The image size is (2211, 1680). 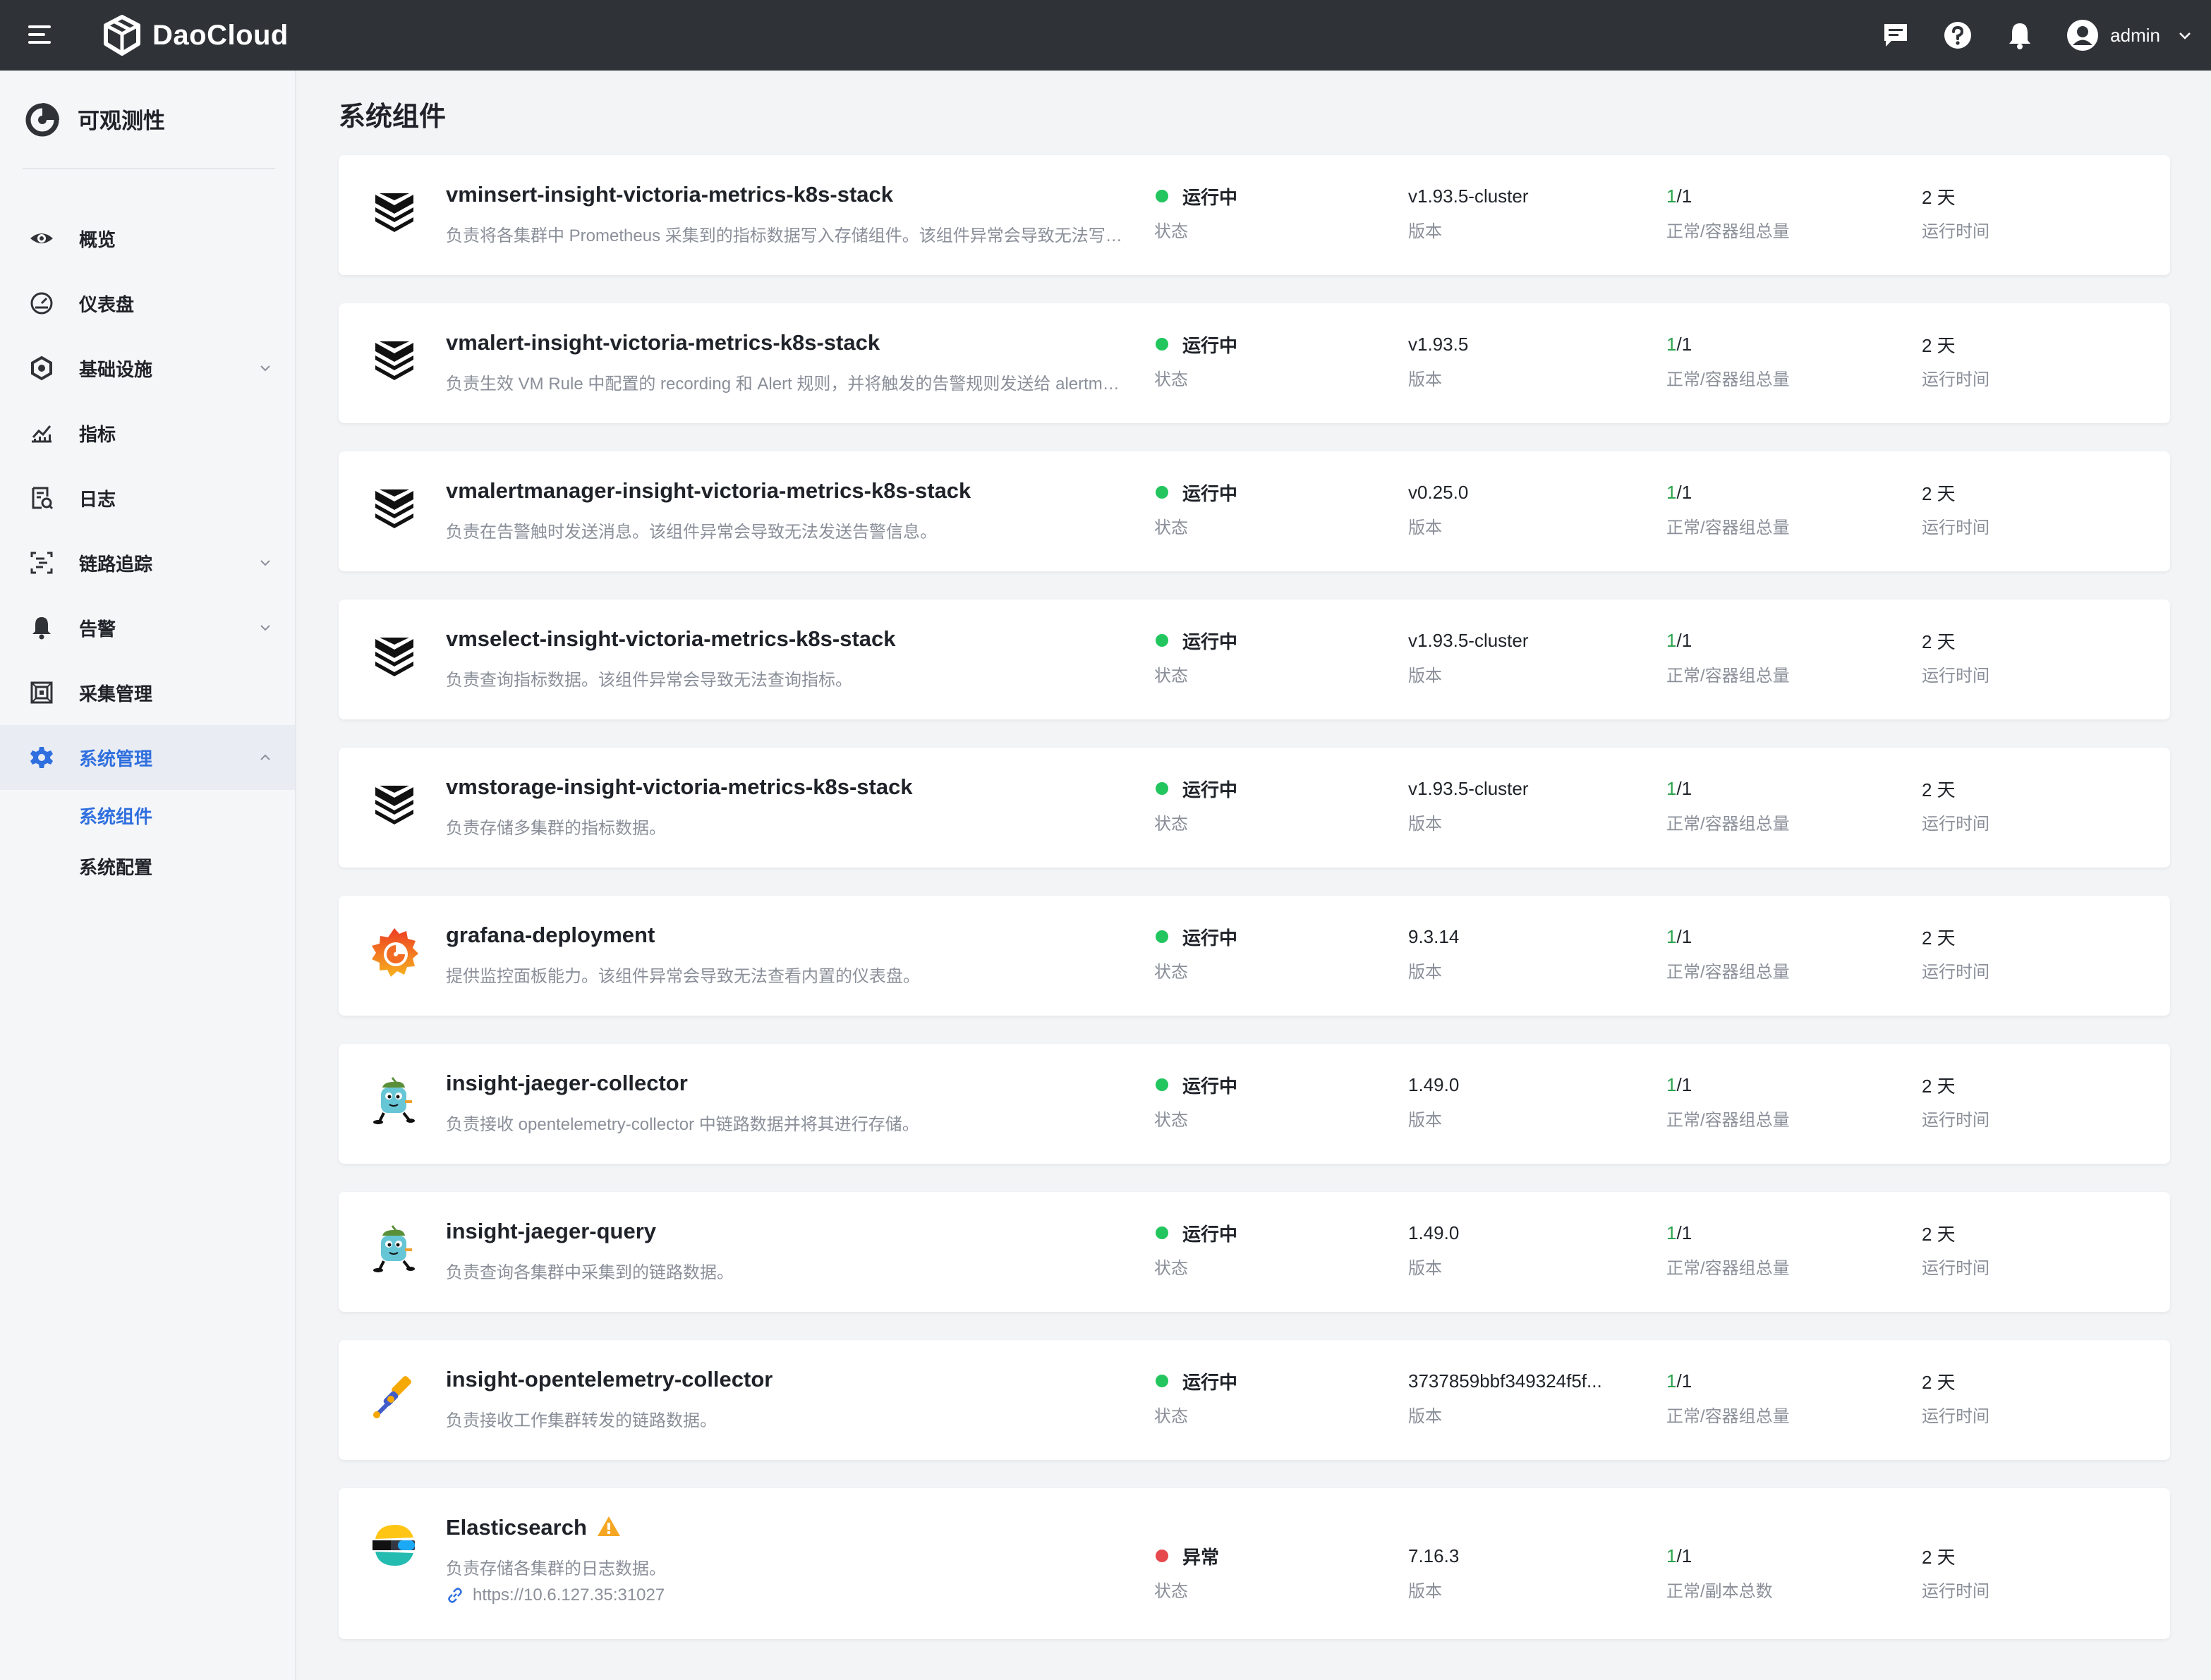 I want to click on notification-bell-icon, so click(x=2019, y=35).